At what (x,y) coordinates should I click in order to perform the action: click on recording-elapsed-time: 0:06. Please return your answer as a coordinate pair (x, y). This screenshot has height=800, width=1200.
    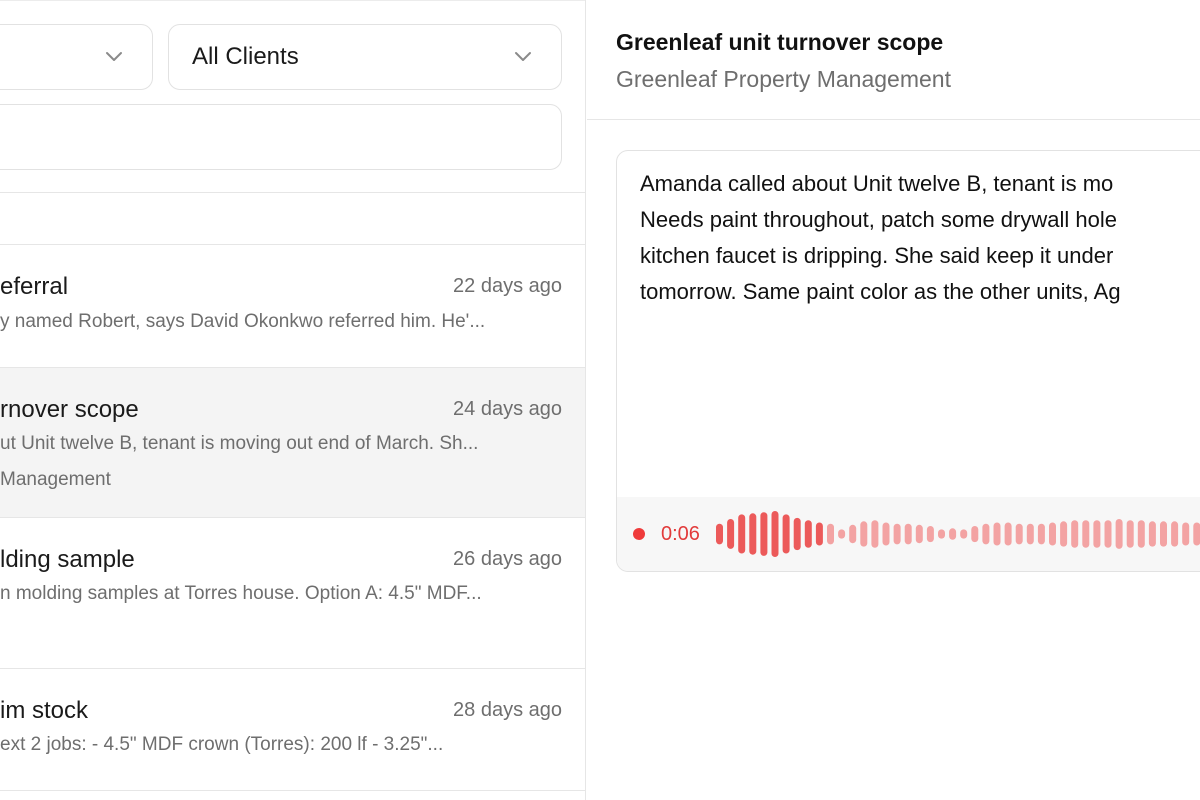
    Looking at the image, I should click on (680, 533).